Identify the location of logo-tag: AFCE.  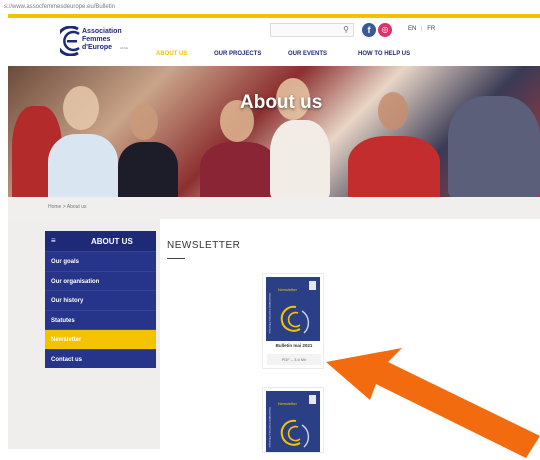
(124, 48).